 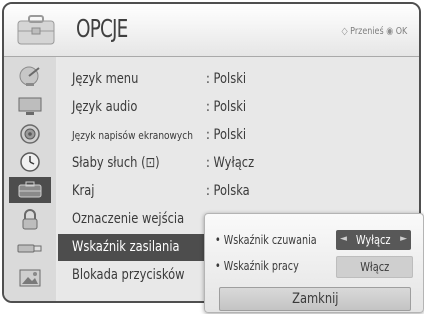 I want to click on navigation-hints: ◇ Przenieś ◉ OK, so click(x=374, y=31).